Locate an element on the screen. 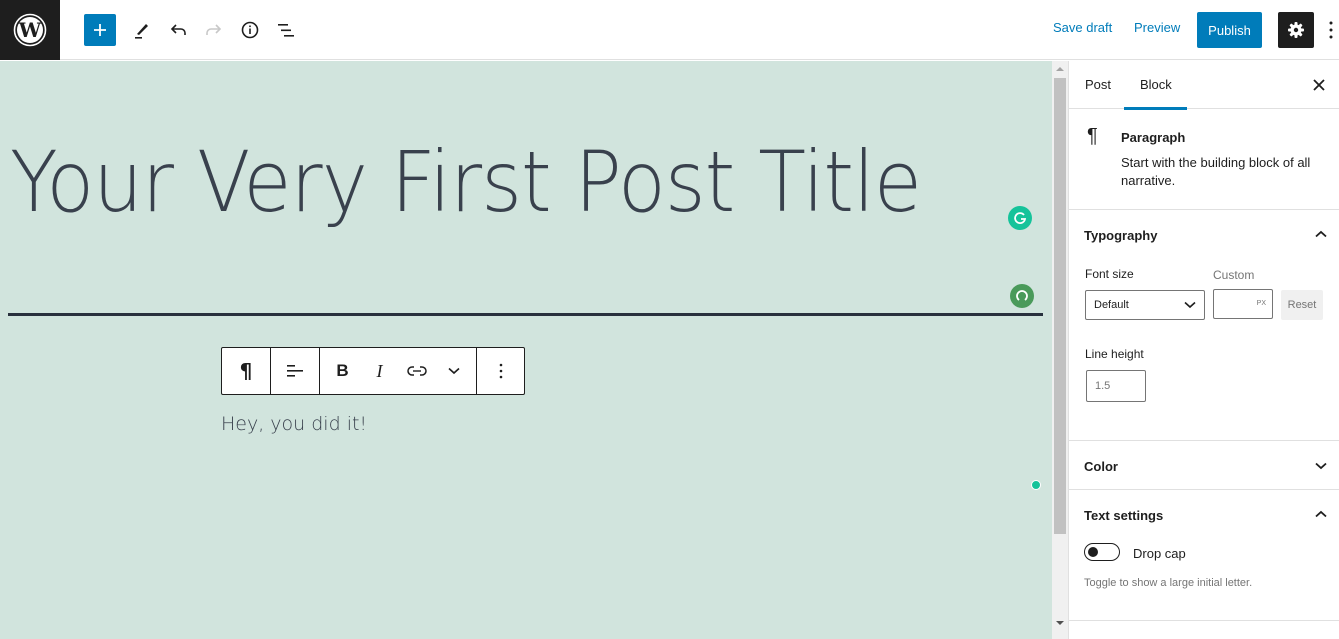  tab-post: Post is located at coordinates (1098, 84).